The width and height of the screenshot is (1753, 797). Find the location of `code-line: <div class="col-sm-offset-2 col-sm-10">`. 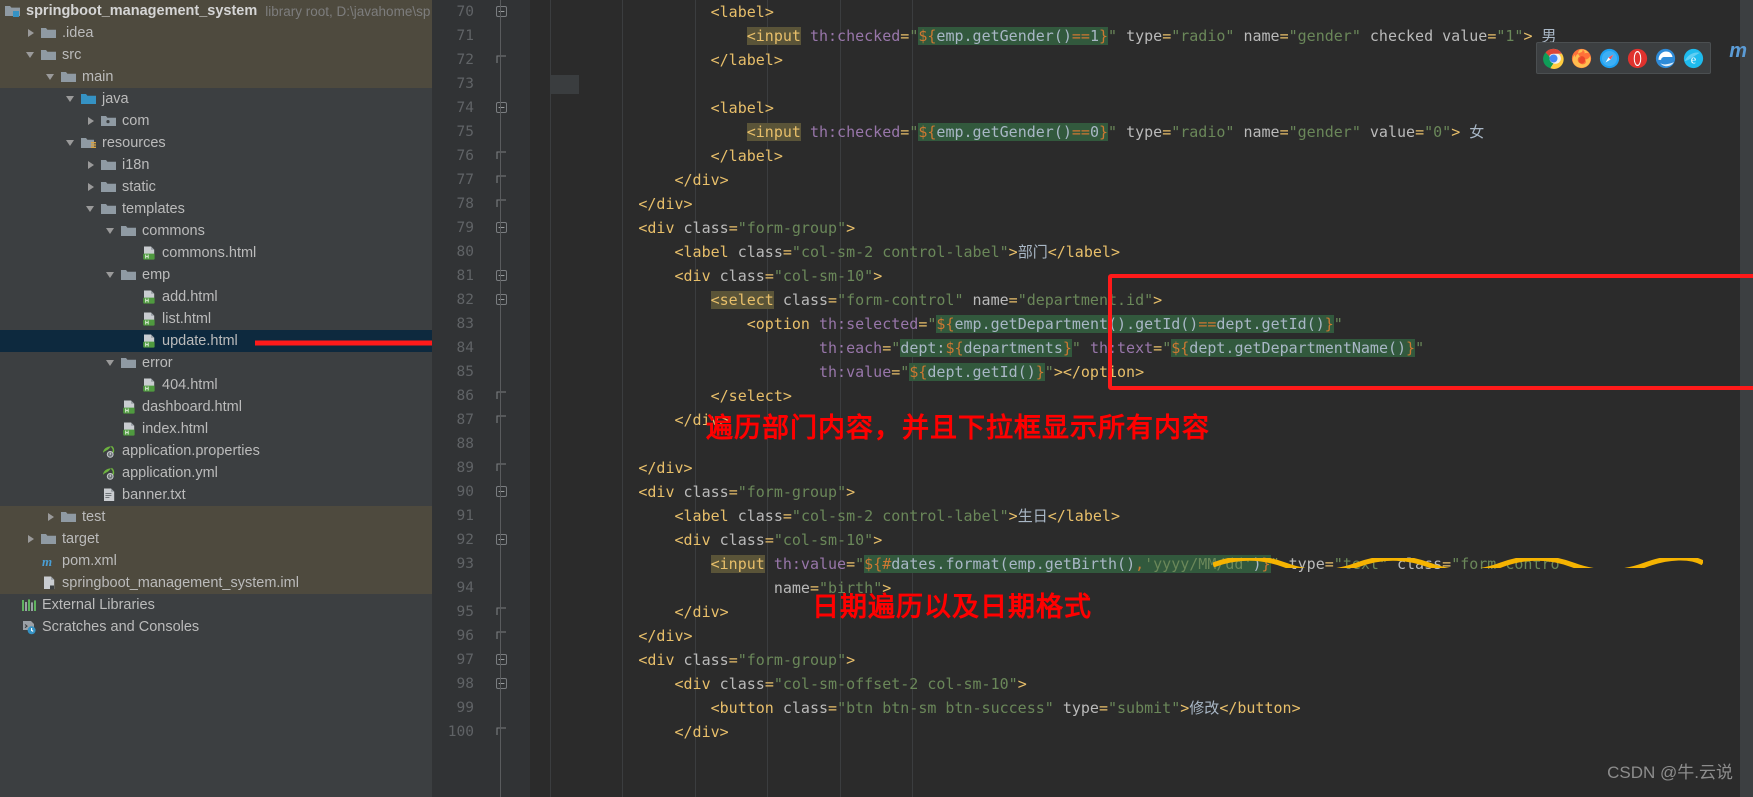

code-line: <div class="col-sm-offset-2 col-sm-10"> is located at coordinates (778, 684).